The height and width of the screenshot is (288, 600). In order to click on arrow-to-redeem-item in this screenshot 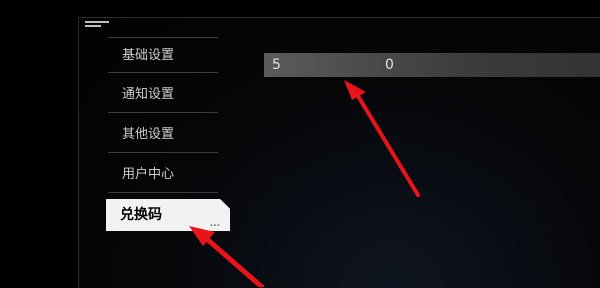, I will do `click(227, 256)`.